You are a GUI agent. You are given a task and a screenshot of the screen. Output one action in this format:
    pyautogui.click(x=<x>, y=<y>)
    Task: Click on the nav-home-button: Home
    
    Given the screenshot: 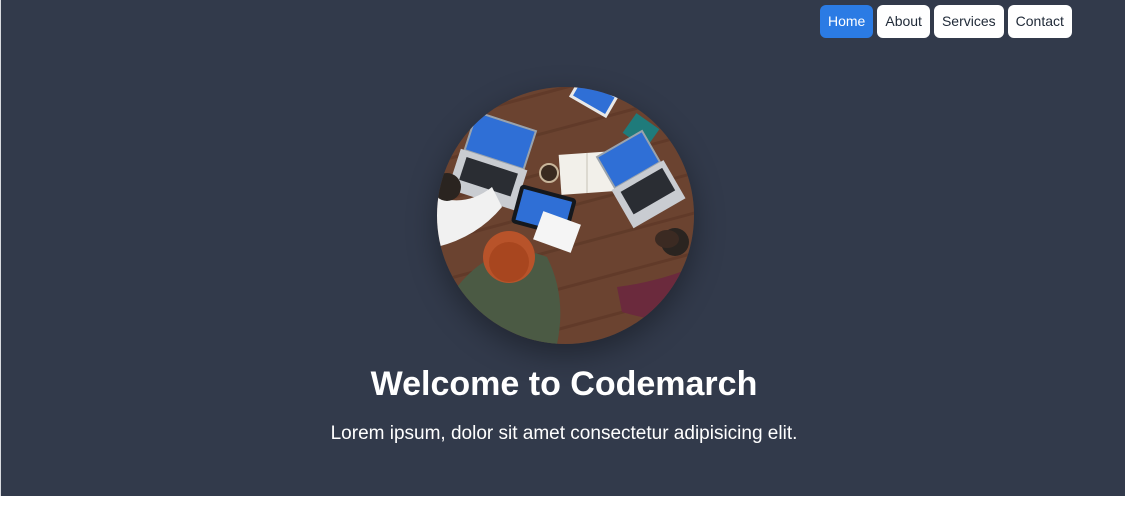 What is the action you would take?
    pyautogui.click(x=847, y=21)
    